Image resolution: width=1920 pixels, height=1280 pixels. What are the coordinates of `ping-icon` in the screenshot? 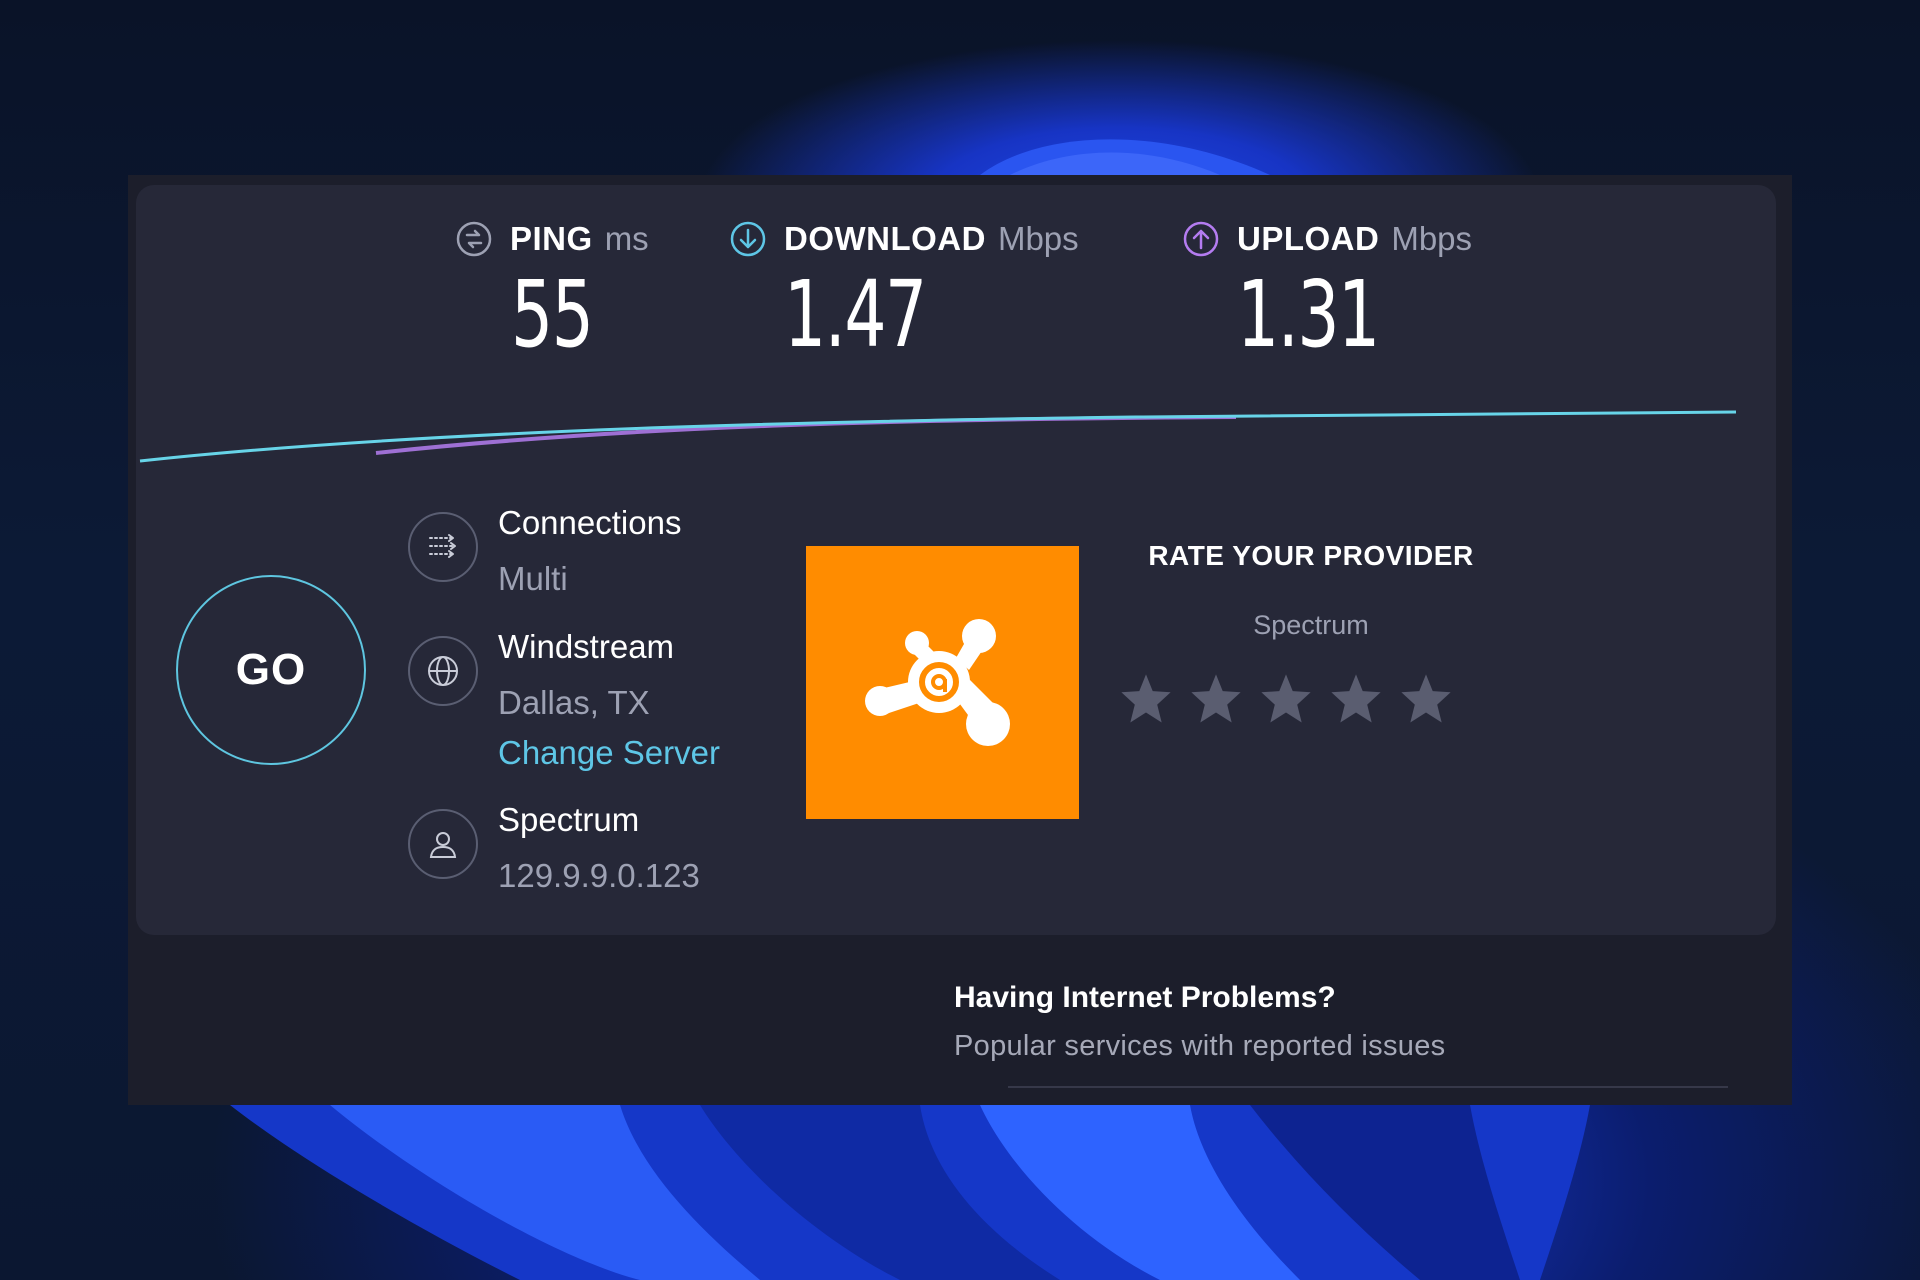 It's located at (474, 239).